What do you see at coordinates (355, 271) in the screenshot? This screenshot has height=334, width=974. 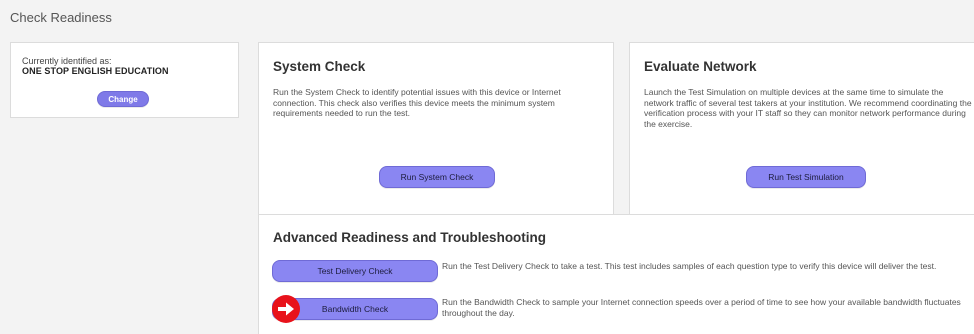 I see `test-delivery-check-button: Test Delivery Check` at bounding box center [355, 271].